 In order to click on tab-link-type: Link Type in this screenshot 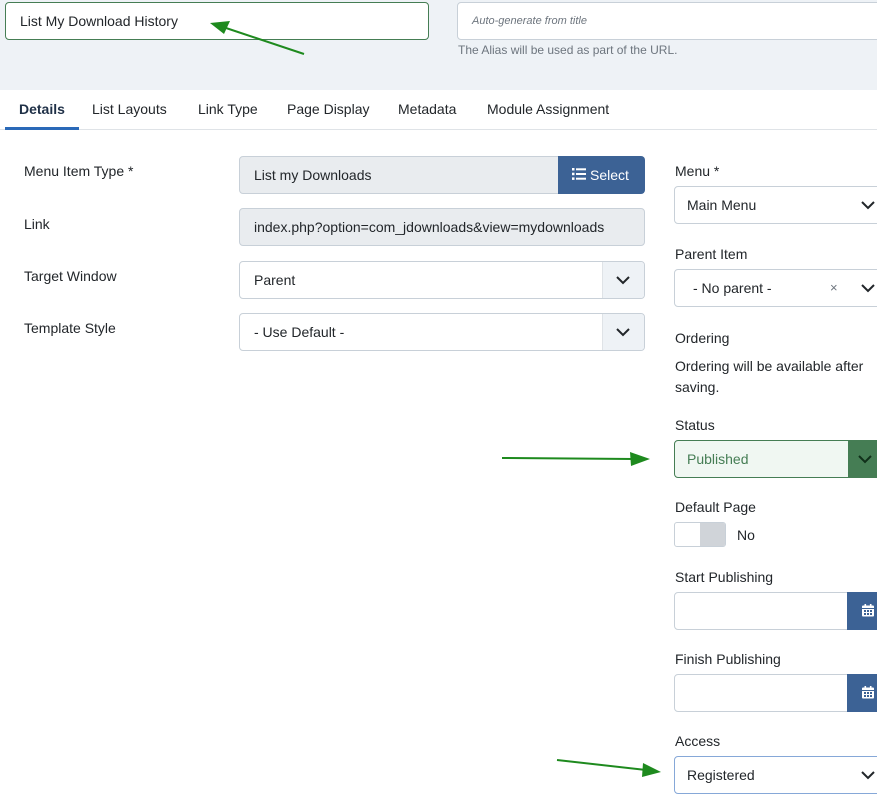, I will do `click(228, 110)`.